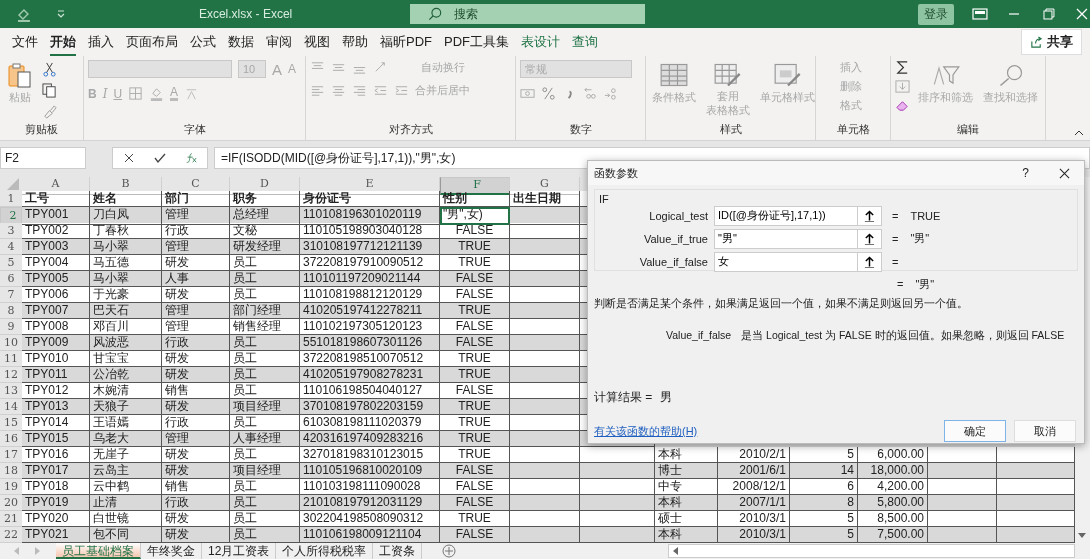 The height and width of the screenshot is (559, 1090). Describe the element at coordinates (37, 551) in the screenshot. I see `next-sheet-icon` at that location.